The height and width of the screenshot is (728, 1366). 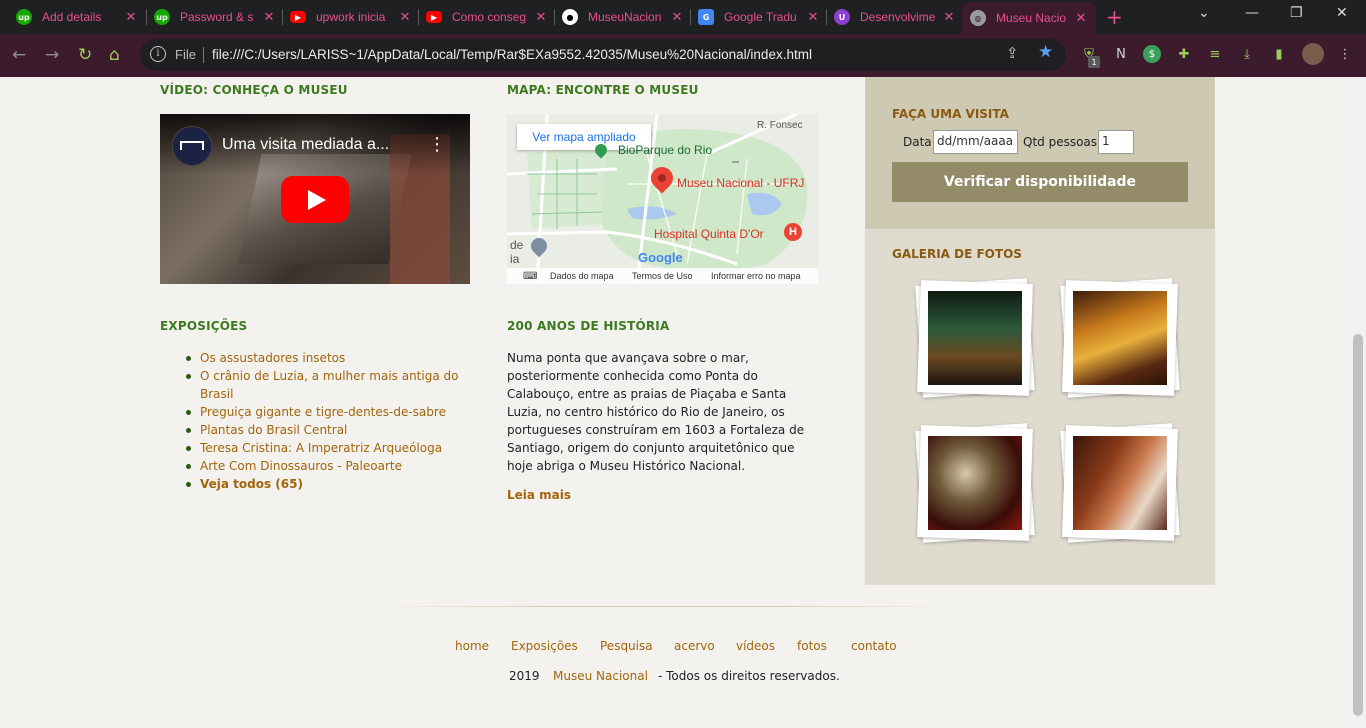 I want to click on upwork-icon: up, so click(x=162, y=17).